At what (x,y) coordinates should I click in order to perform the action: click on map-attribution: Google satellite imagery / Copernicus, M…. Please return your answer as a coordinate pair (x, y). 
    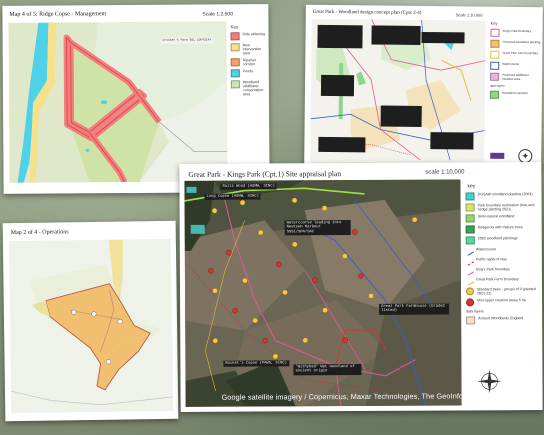
    Looking at the image, I should click on (341, 396).